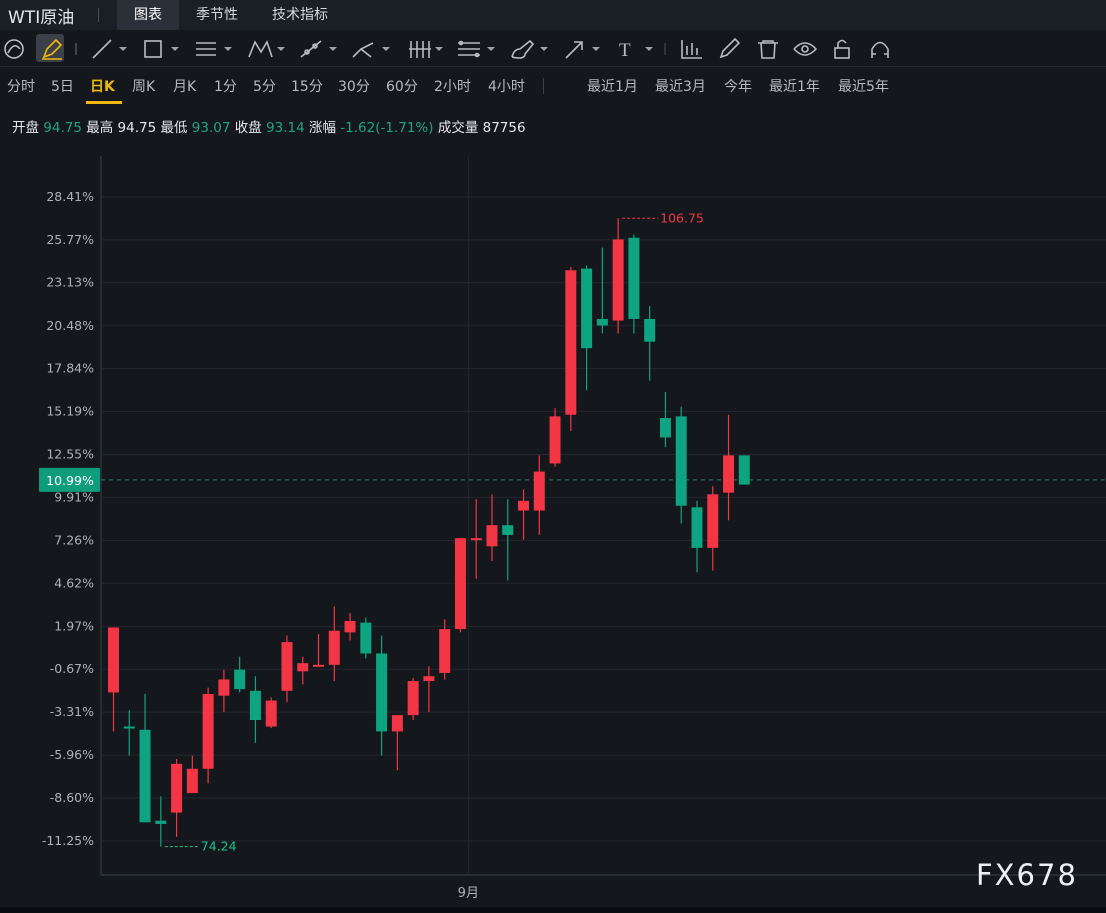  I want to click on period-monthly: 月K, so click(184, 86).